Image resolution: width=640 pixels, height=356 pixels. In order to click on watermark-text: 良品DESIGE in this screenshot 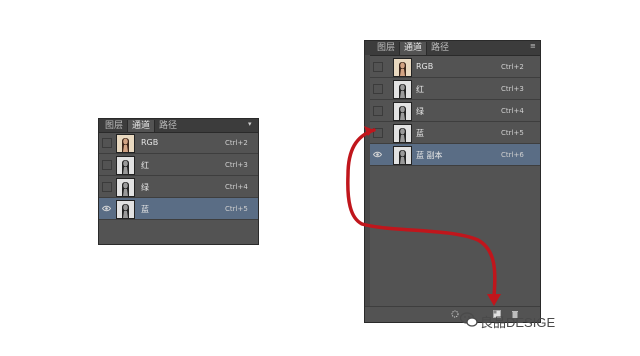, I will do `click(518, 322)`.